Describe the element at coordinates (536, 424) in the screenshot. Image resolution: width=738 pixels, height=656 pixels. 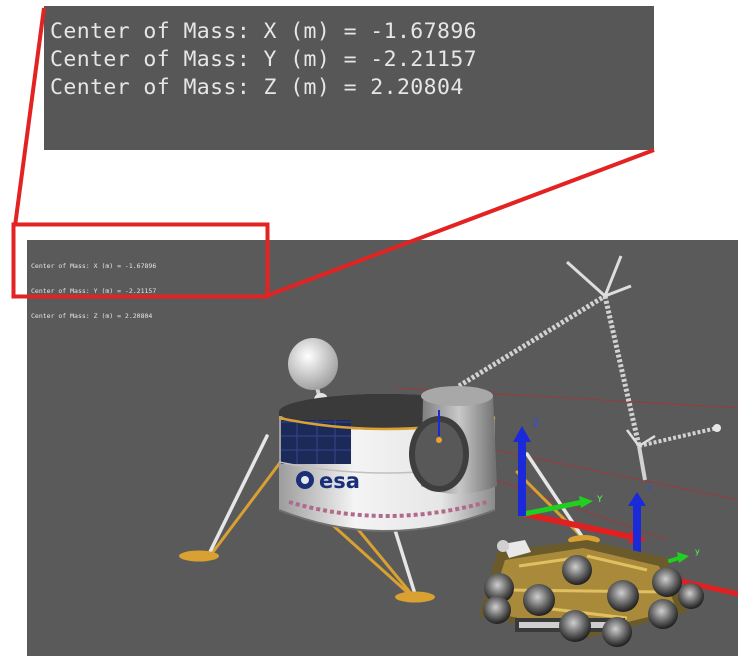
I see `axis-label-z: Z` at that location.